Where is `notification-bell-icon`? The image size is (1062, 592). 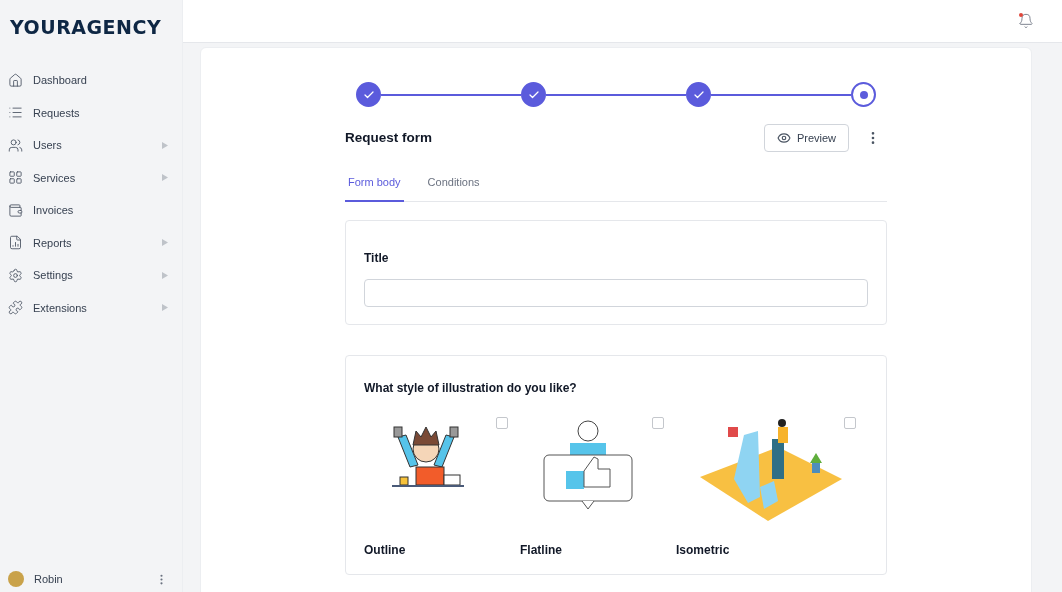
notification-bell-icon is located at coordinates (1026, 21).